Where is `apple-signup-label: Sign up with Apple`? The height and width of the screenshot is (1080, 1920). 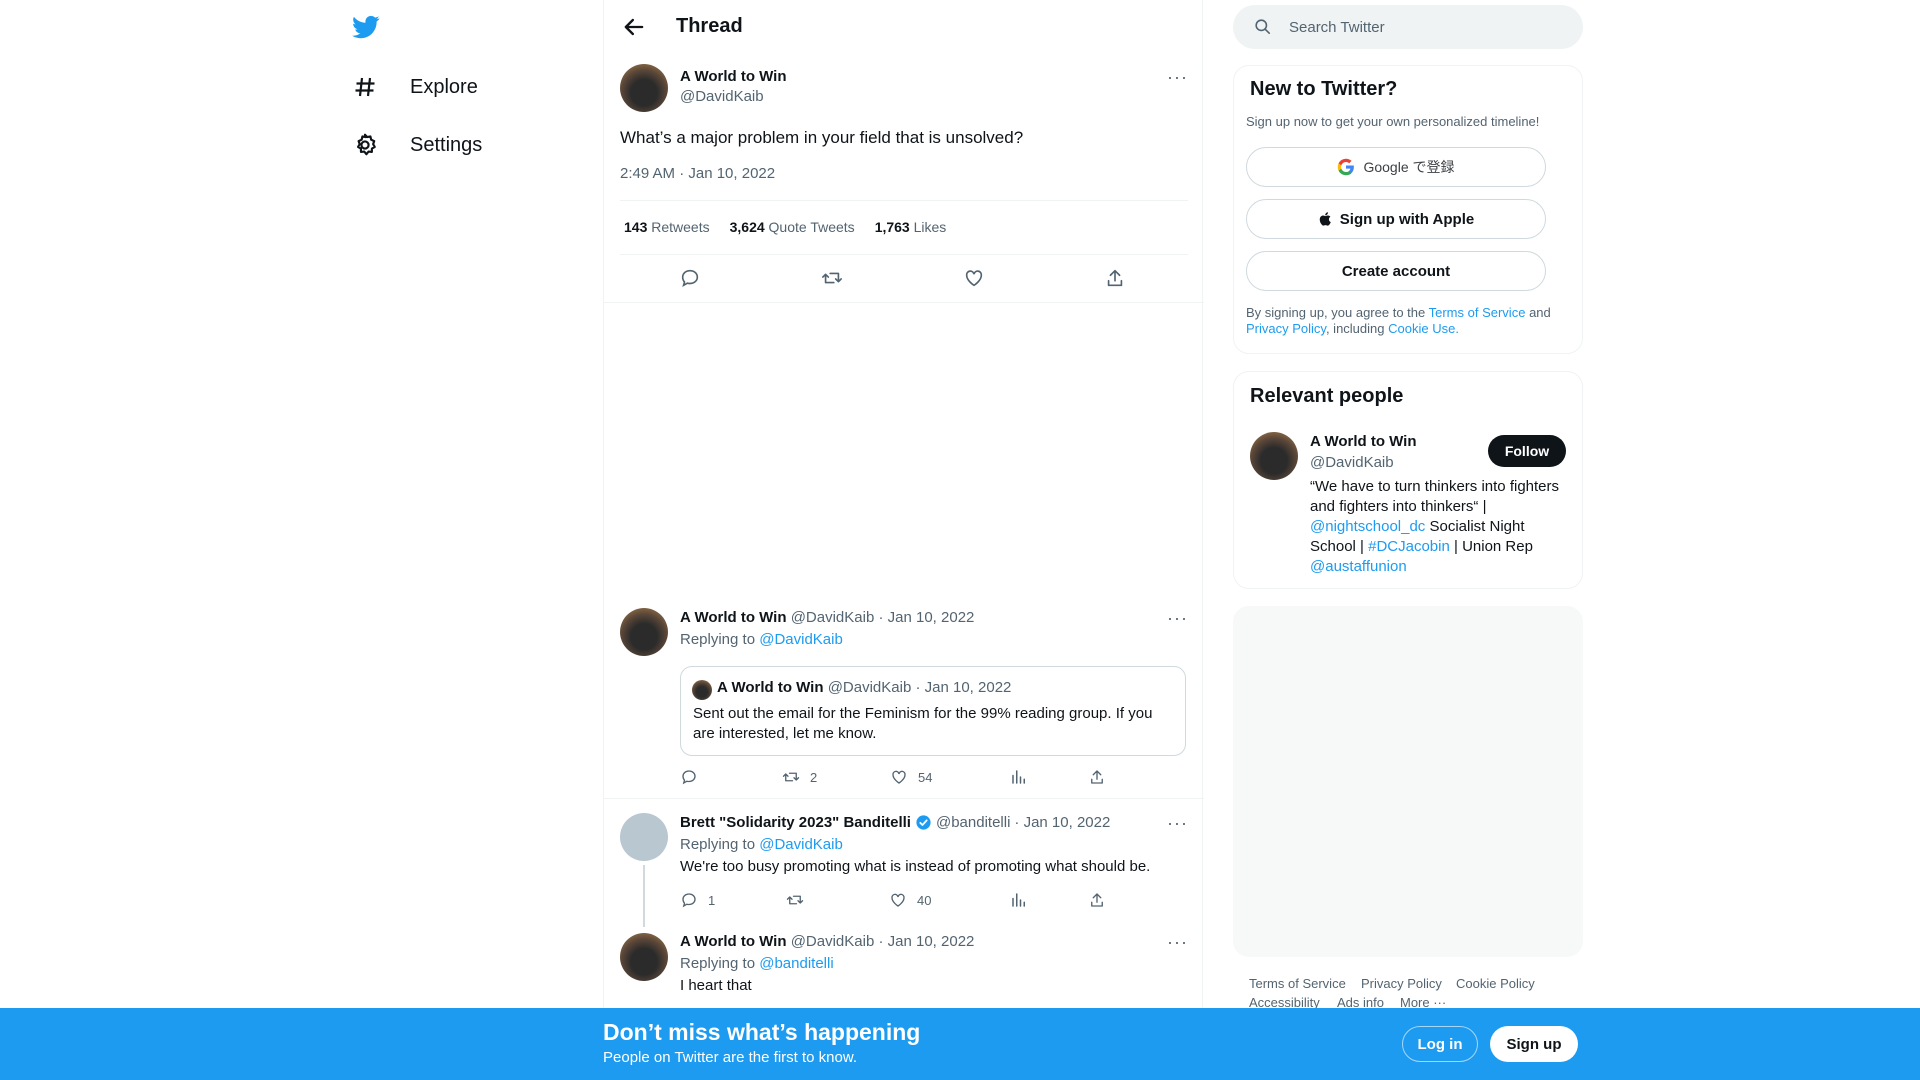
apple-signup-label: Sign up with Apple is located at coordinates (1407, 219).